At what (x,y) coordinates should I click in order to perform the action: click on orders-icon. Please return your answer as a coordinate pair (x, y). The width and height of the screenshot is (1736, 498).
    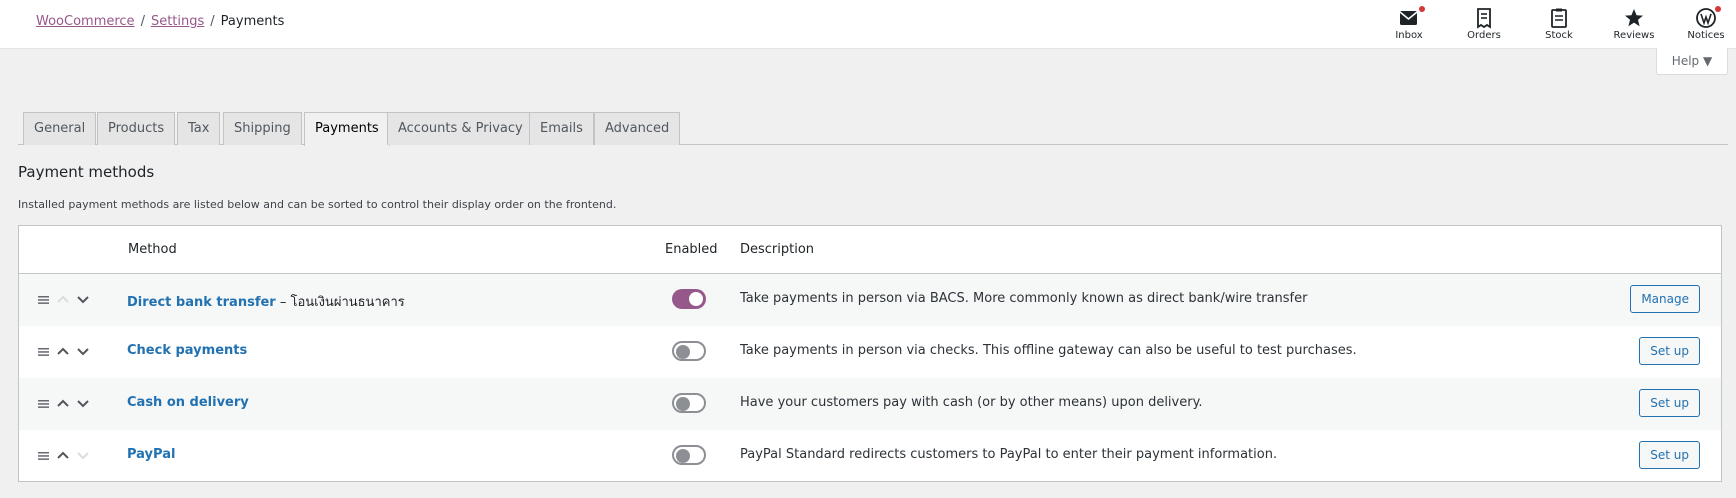
    Looking at the image, I should click on (1484, 18).